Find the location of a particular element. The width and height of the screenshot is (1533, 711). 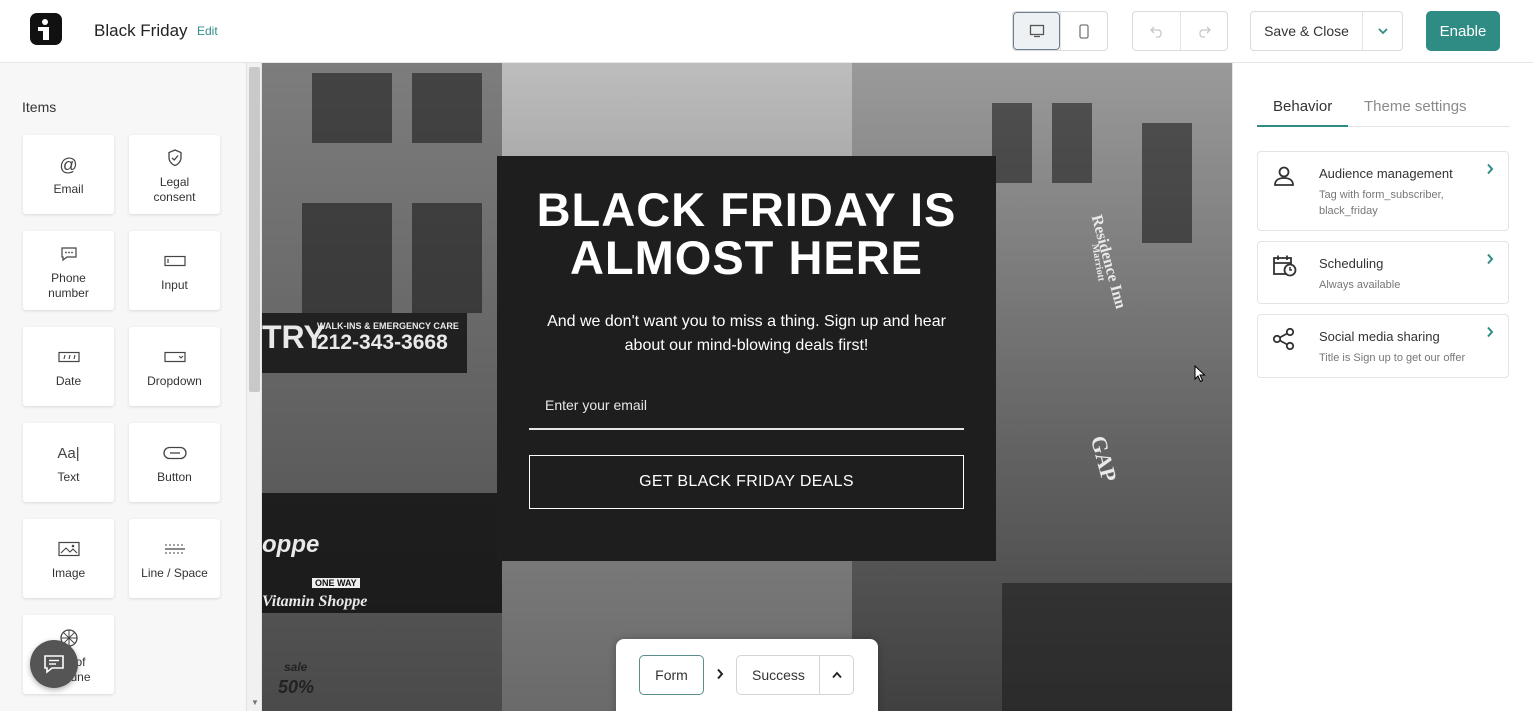

item-input: Input is located at coordinates (174, 270).